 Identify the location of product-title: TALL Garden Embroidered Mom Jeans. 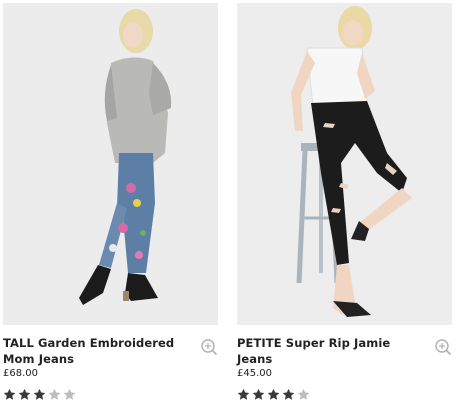
(95, 351).